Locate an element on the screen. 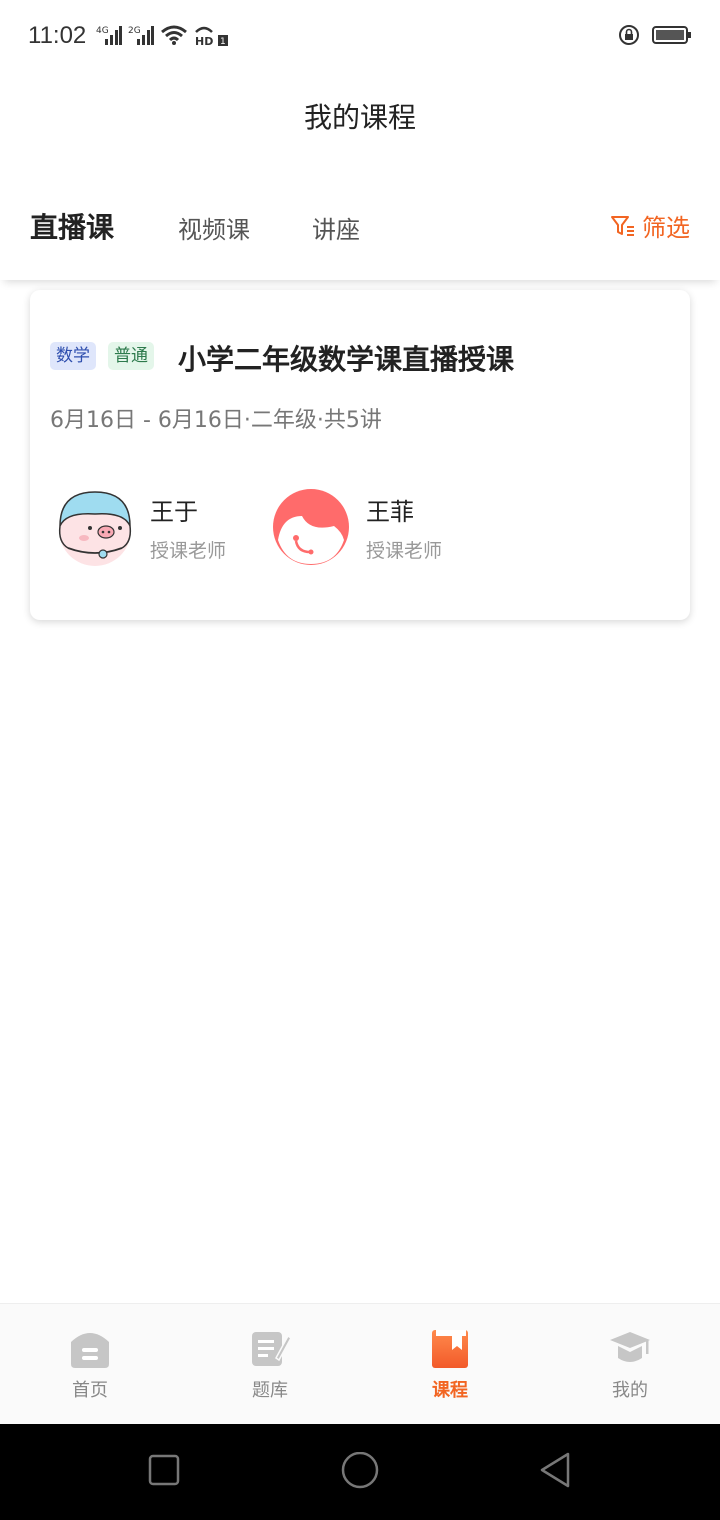  home-icon is located at coordinates (90, 1350).